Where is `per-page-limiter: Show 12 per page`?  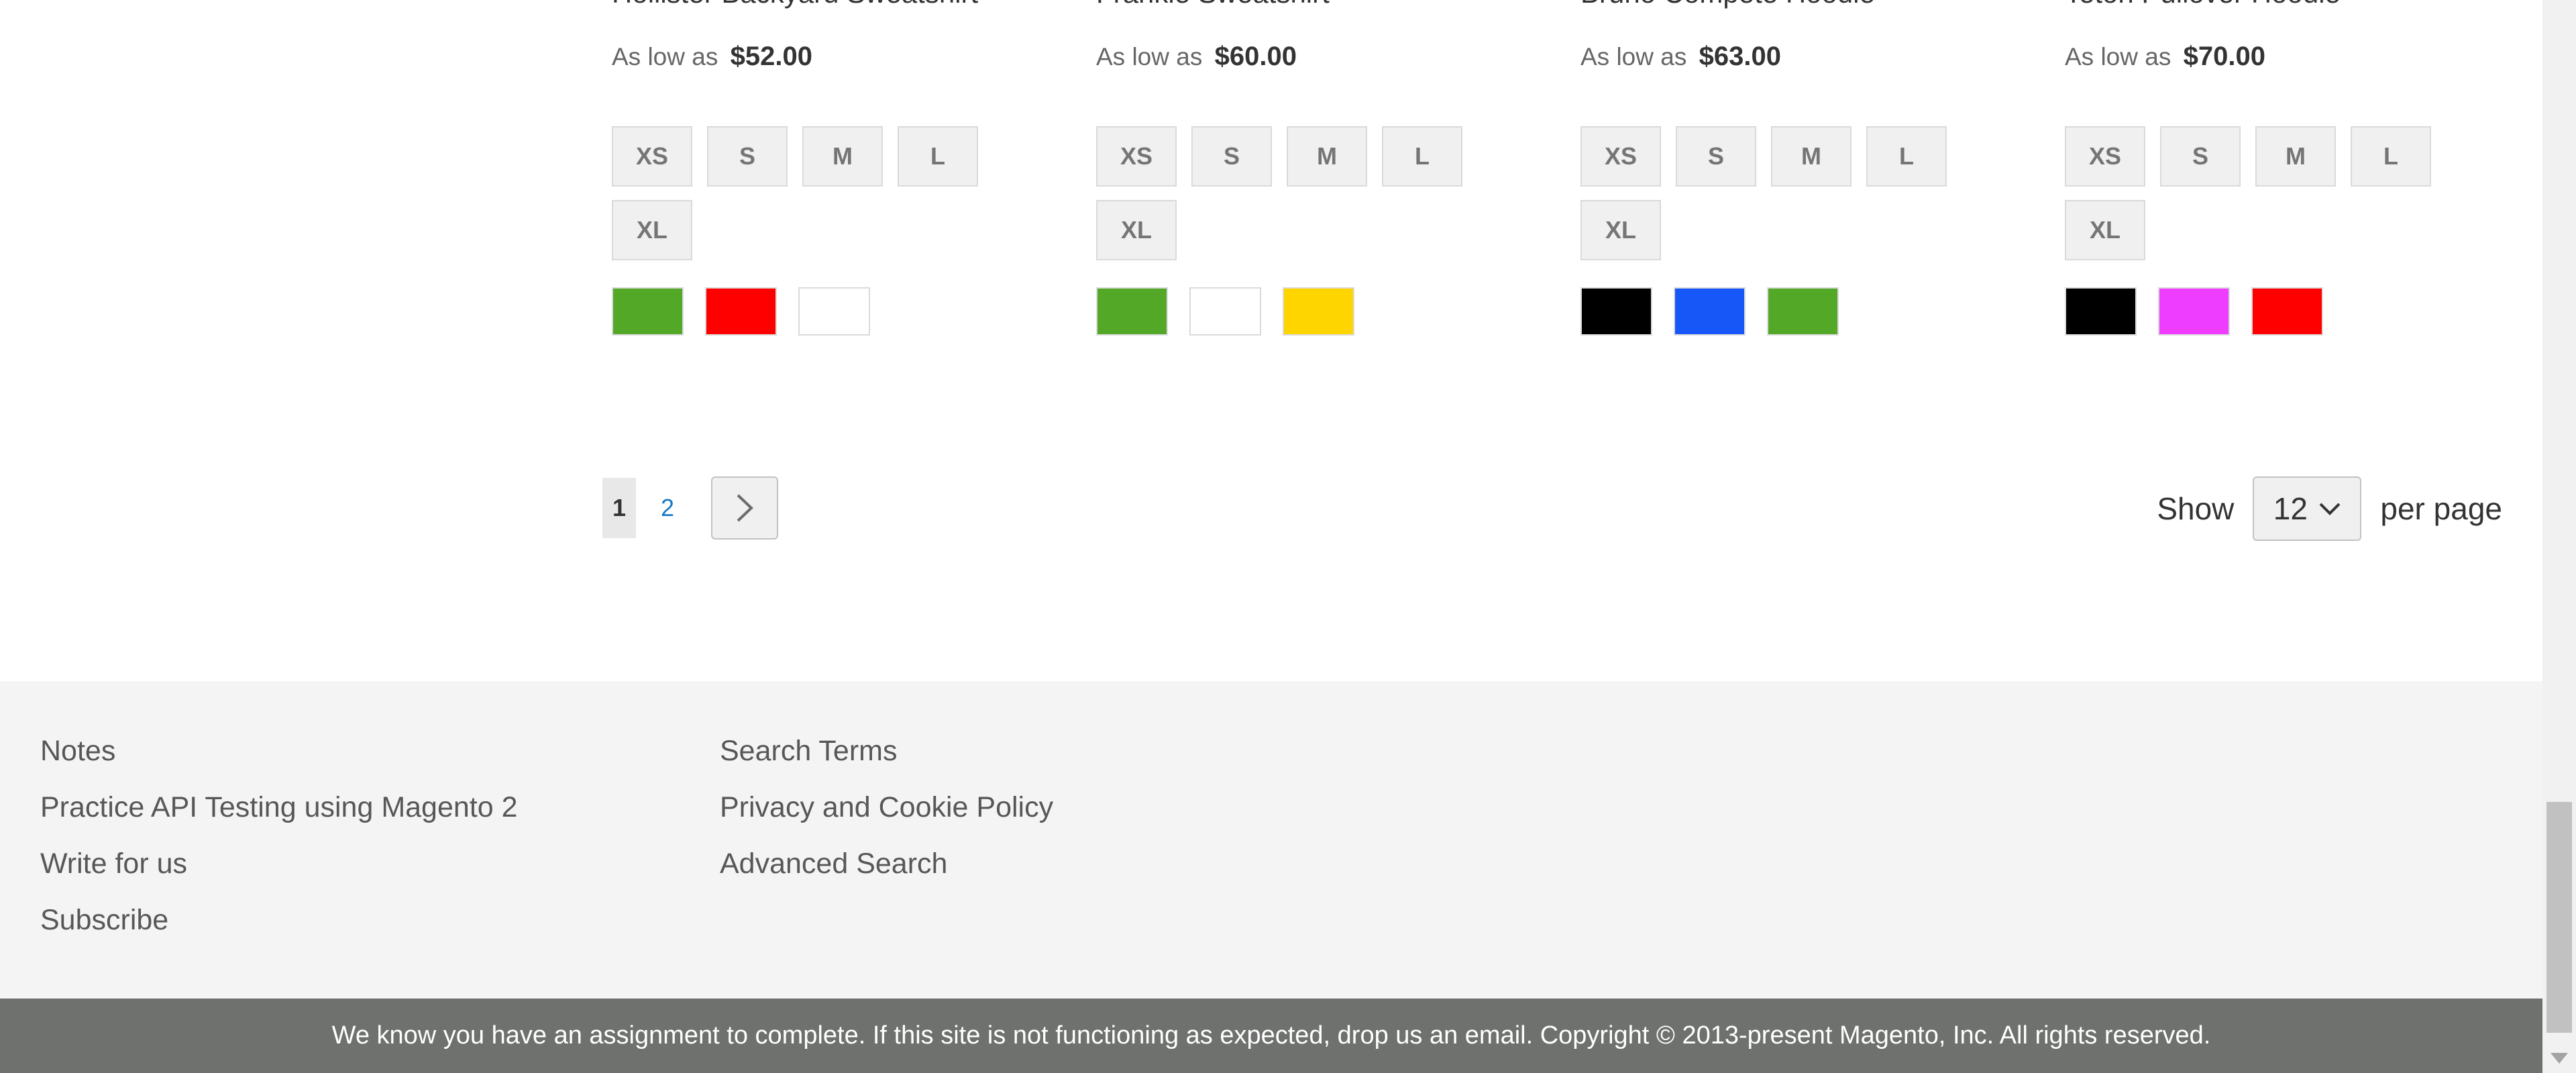
per-page-limiter: Show 12 per page is located at coordinates (2329, 508).